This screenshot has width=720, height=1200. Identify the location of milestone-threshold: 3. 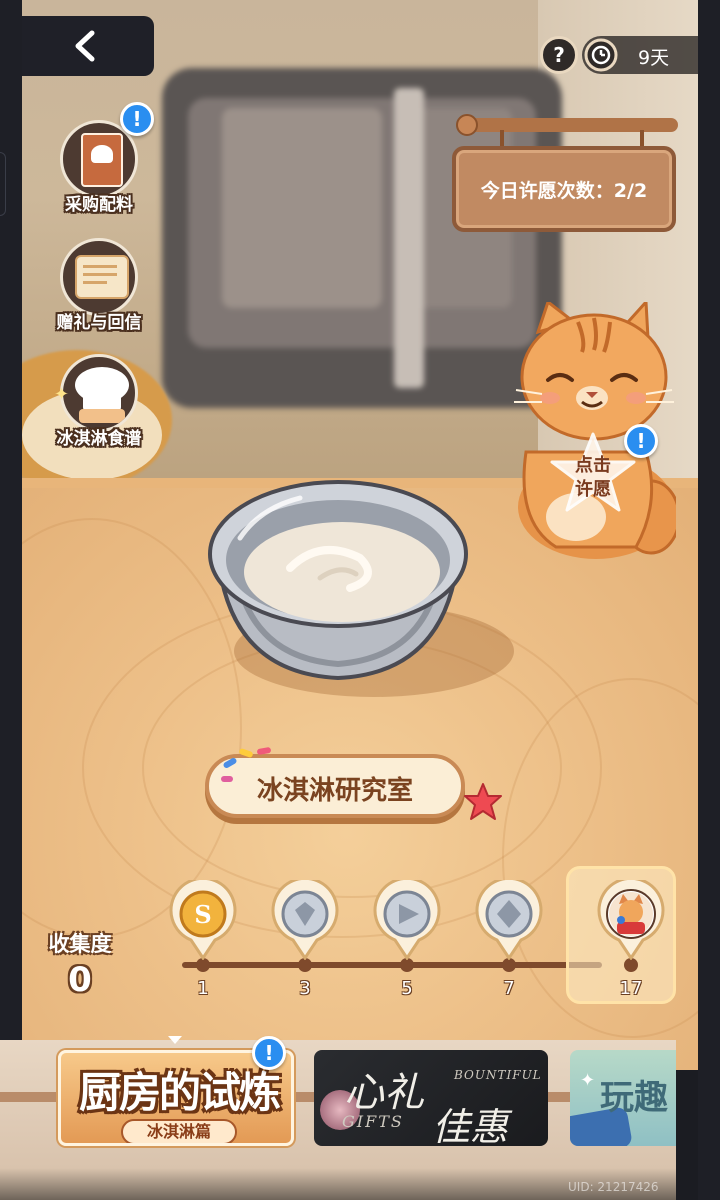
(305, 988).